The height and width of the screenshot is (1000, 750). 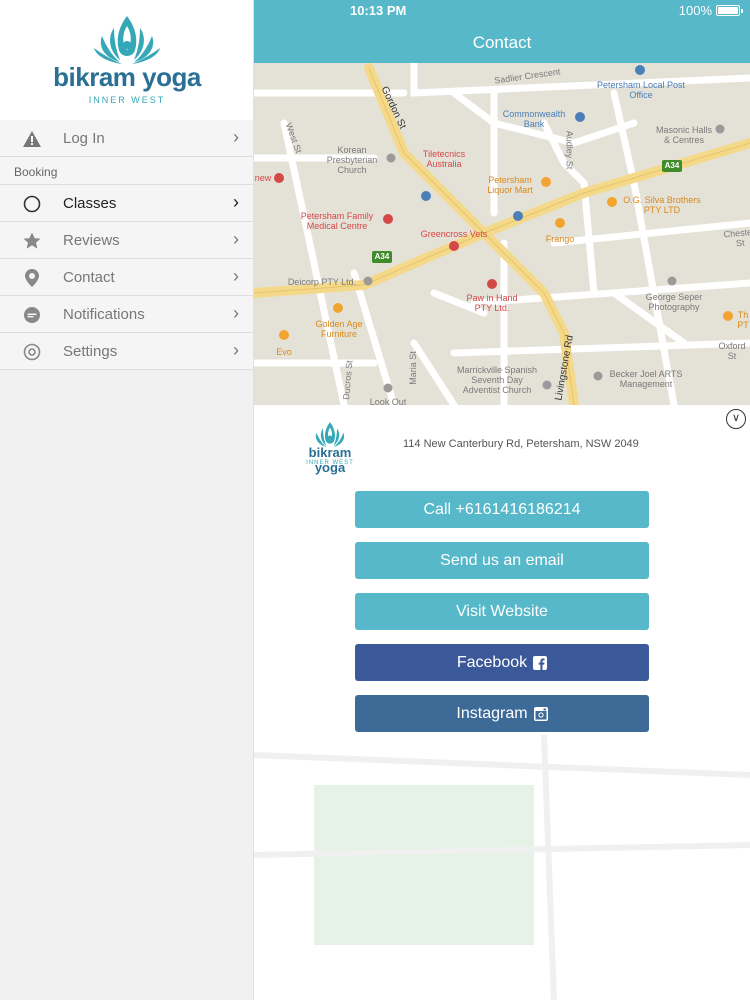 What do you see at coordinates (91, 240) in the screenshot?
I see `sidebar-item-label: Reviews` at bounding box center [91, 240].